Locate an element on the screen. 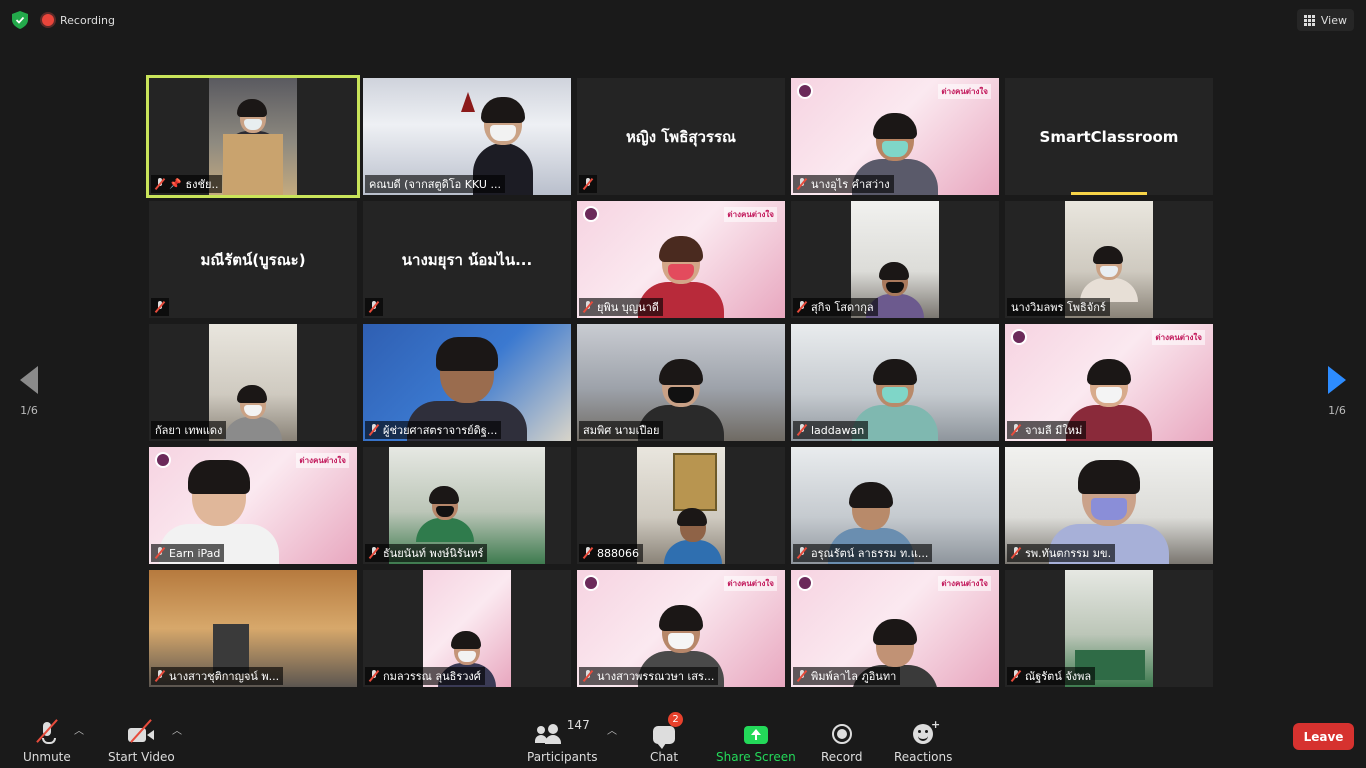 The height and width of the screenshot is (768, 1366). chat-button: 2 Chat is located at coordinates (667, 738).